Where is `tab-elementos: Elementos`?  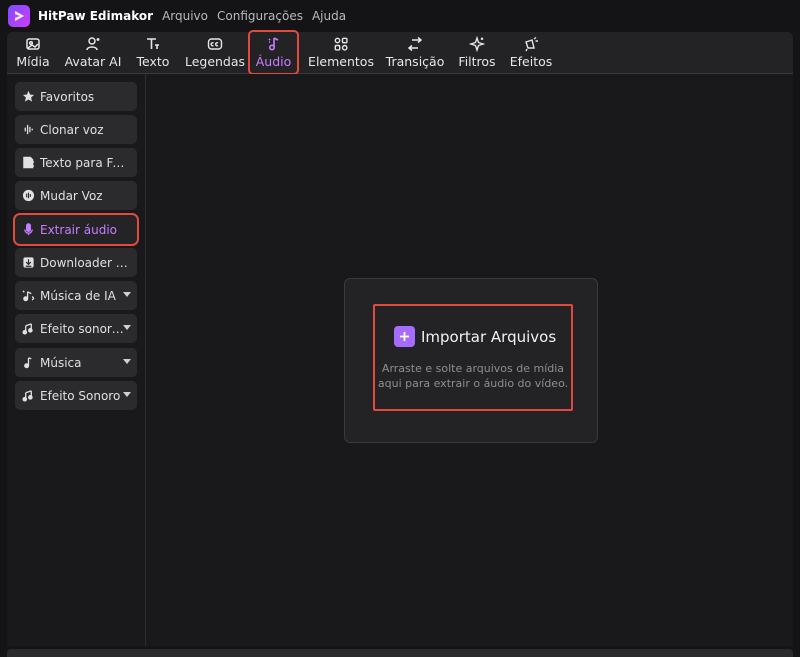 tab-elementos: Elementos is located at coordinates (341, 52).